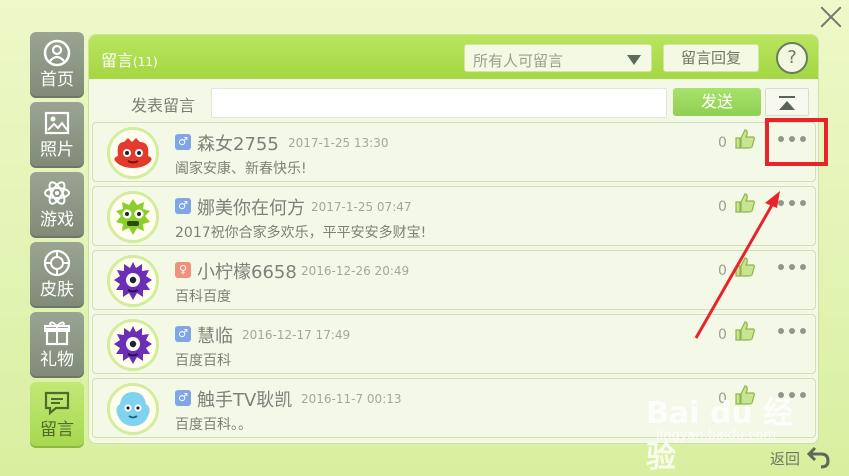 Image resolution: width=849 pixels, height=476 pixels. I want to click on red-monster-avatar-icon, so click(133, 153).